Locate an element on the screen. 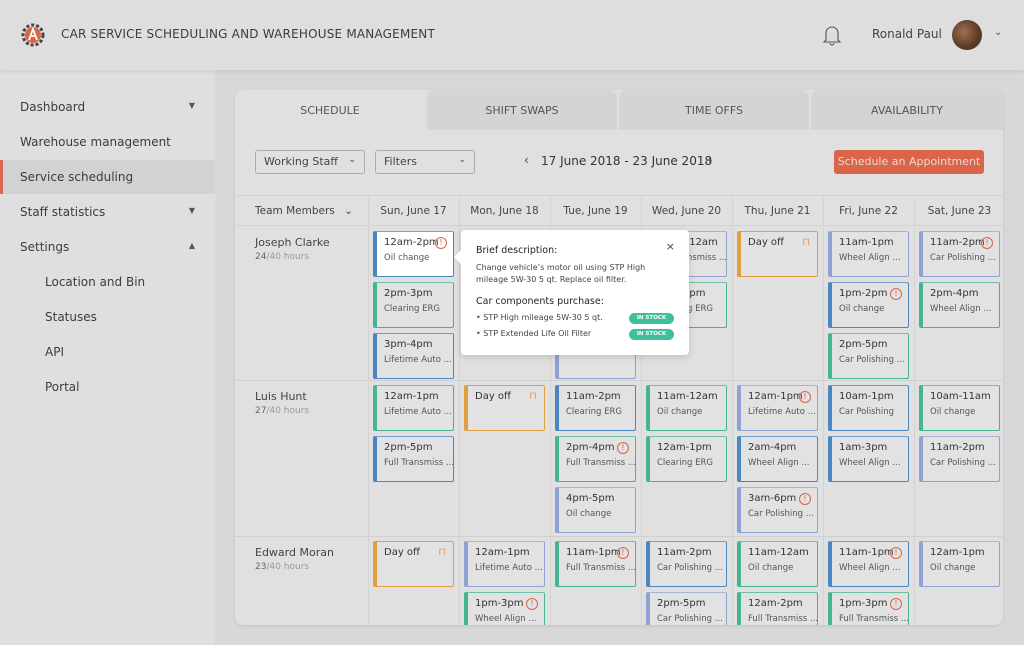 This screenshot has width=1024, height=645. sidebar-item-settings: Settings ▲ is located at coordinates (107, 247).